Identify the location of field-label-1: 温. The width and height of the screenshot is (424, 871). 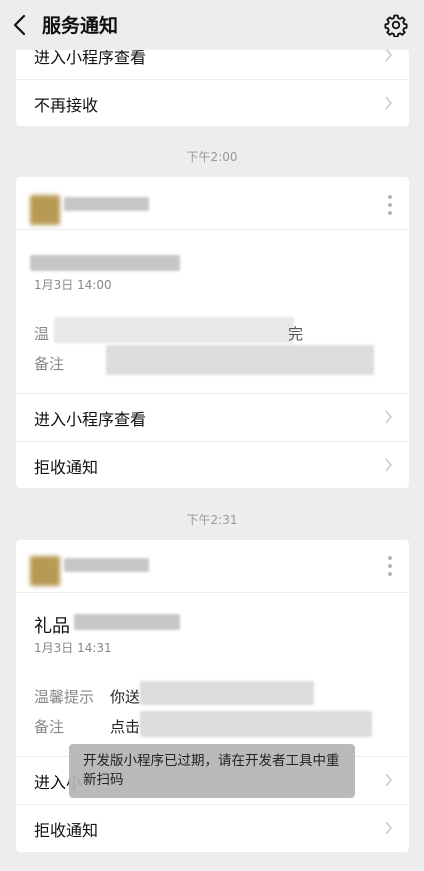
(42, 334).